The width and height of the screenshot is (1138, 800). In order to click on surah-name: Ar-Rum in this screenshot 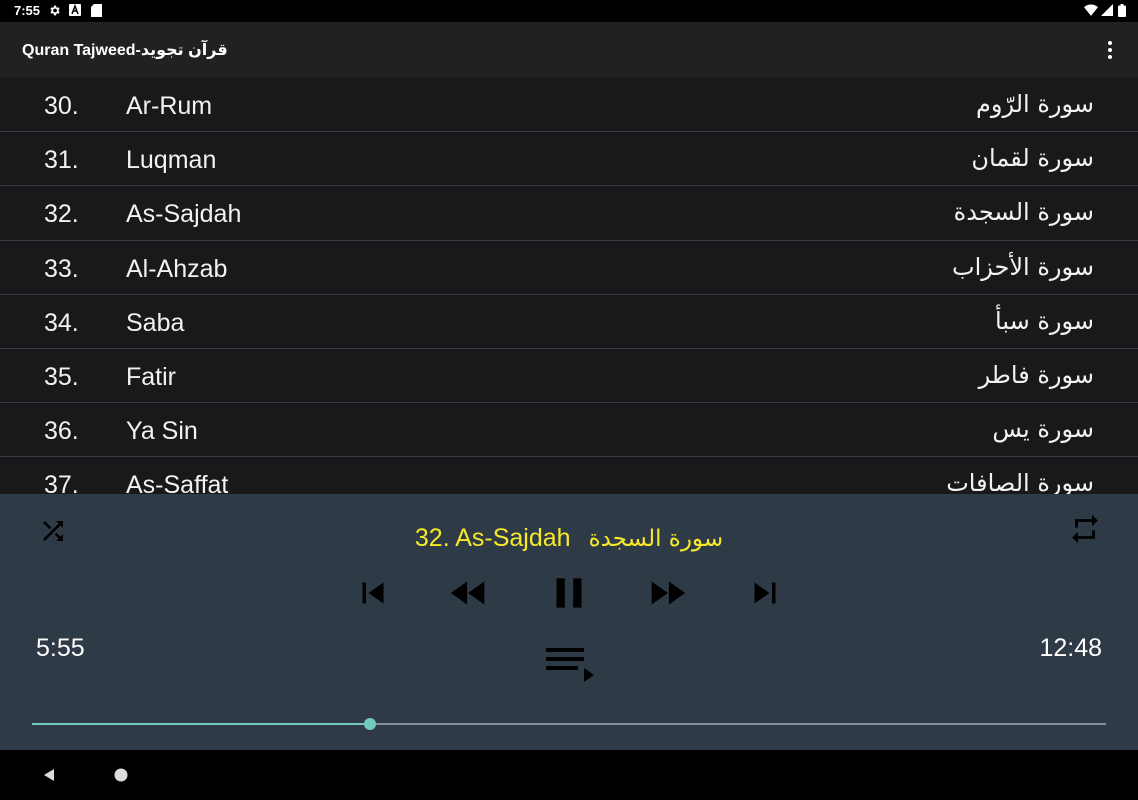, I will do `click(169, 106)`.